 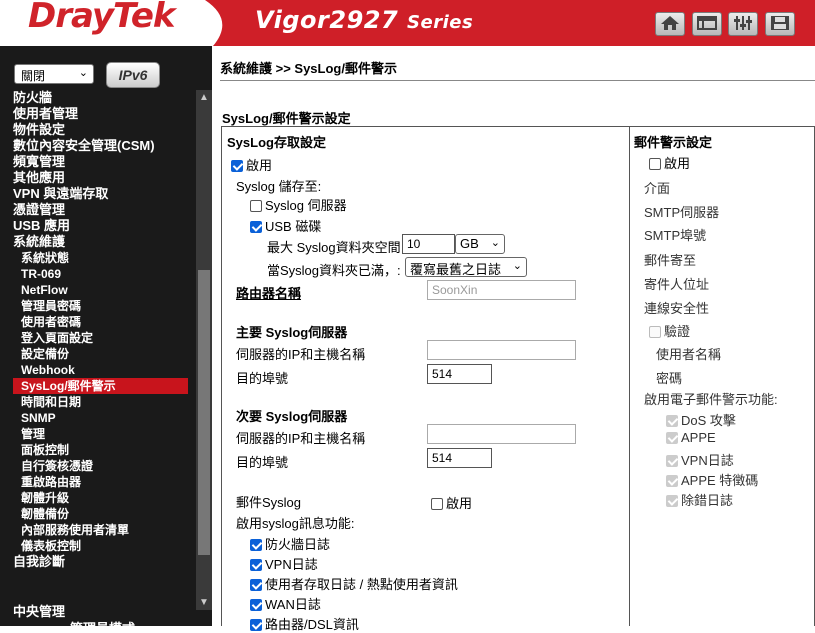 I want to click on ipv6-button: IPv6, so click(x=133, y=75).